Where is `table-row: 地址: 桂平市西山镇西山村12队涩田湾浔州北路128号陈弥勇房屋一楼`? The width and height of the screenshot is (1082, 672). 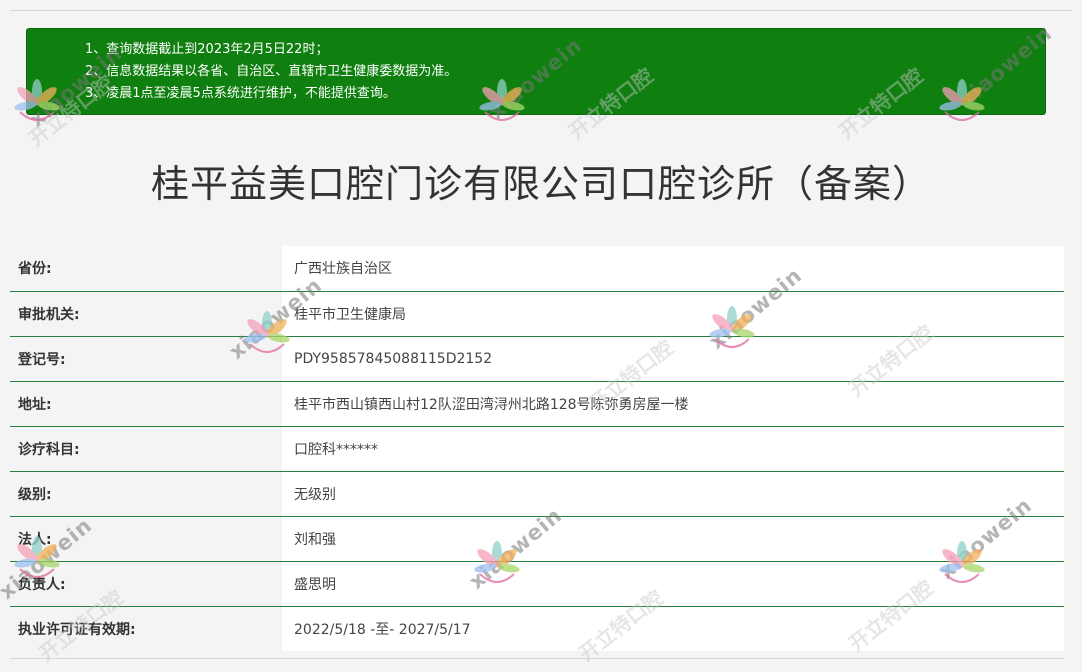
table-row: 地址: 桂平市西山镇西山村12队涩田湾浔州北路128号陈弥勇房屋一楼 is located at coordinates (537, 403).